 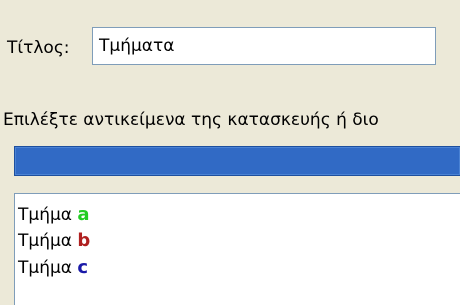 What do you see at coordinates (38, 48) in the screenshot?
I see `title-label: Τίτλος:` at bounding box center [38, 48].